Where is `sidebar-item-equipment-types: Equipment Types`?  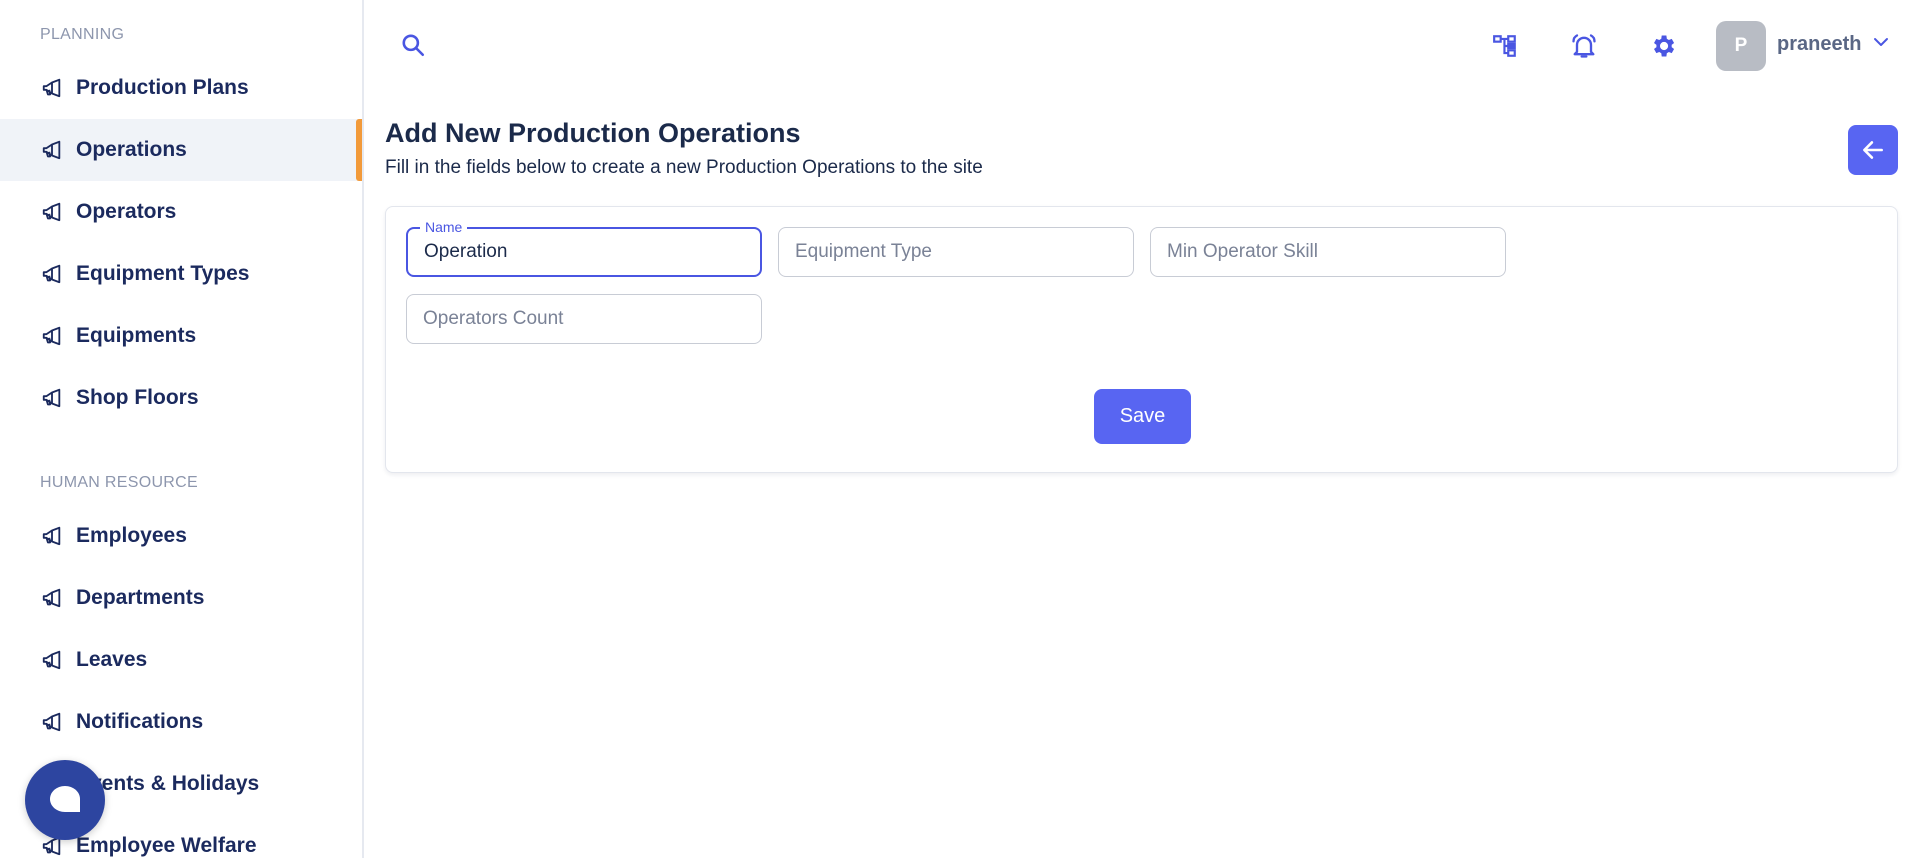 sidebar-item-equipment-types: Equipment Types is located at coordinates (181, 274).